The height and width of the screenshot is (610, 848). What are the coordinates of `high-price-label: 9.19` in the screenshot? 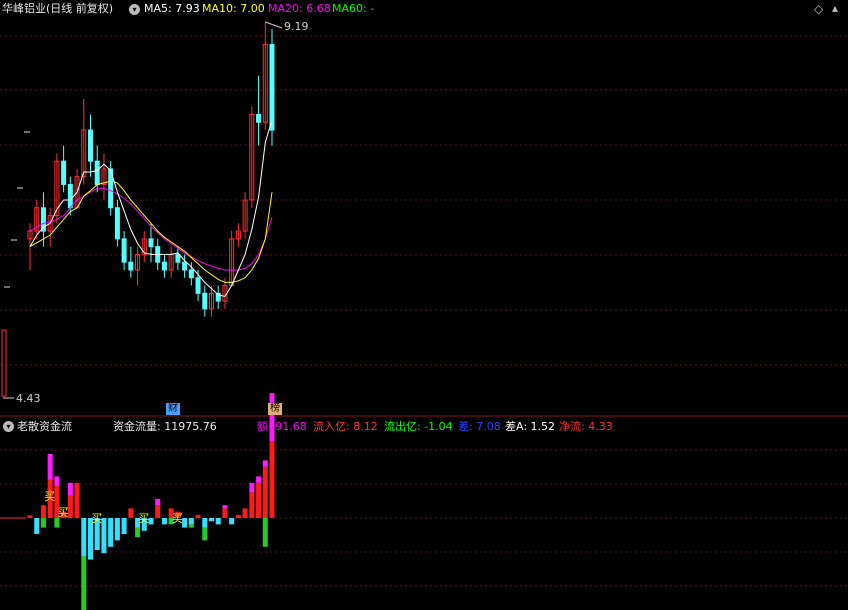 It's located at (296, 26).